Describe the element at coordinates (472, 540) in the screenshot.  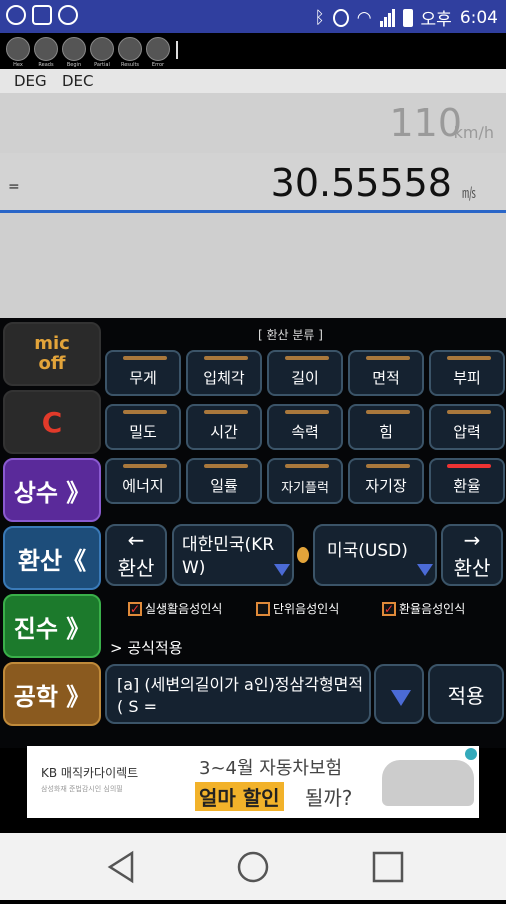
I see `arrow-right-icon: →` at that location.